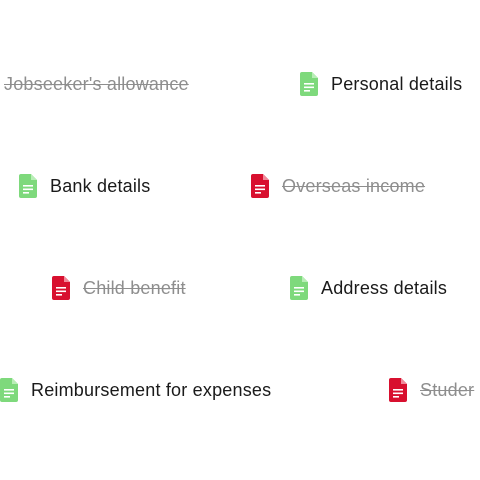  I want to click on document-label: Child benefit, so click(134, 287).